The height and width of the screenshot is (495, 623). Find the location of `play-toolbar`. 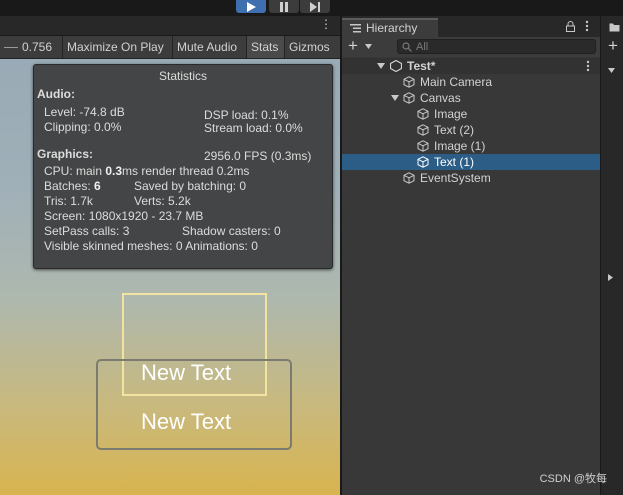

play-toolbar is located at coordinates (311, 8).